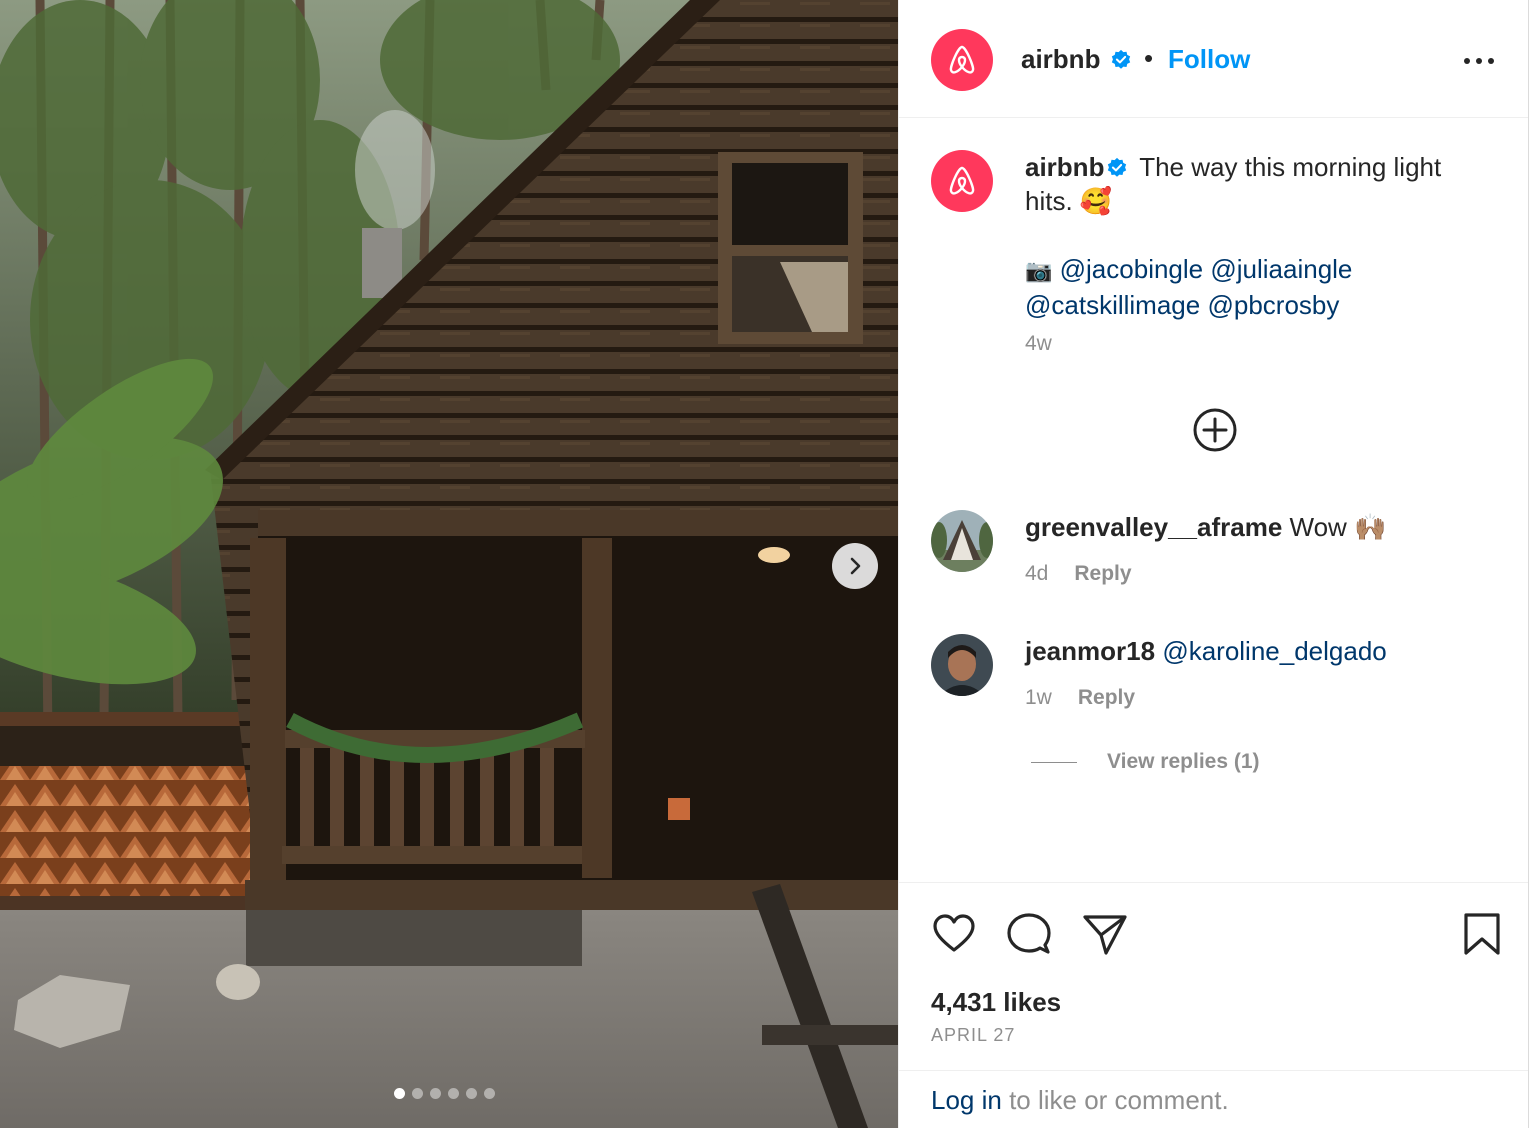 The image size is (1536, 1128). What do you see at coordinates (1214, 977) in the screenshot?
I see `post-actions: 4,431 likes APRIL 27` at bounding box center [1214, 977].